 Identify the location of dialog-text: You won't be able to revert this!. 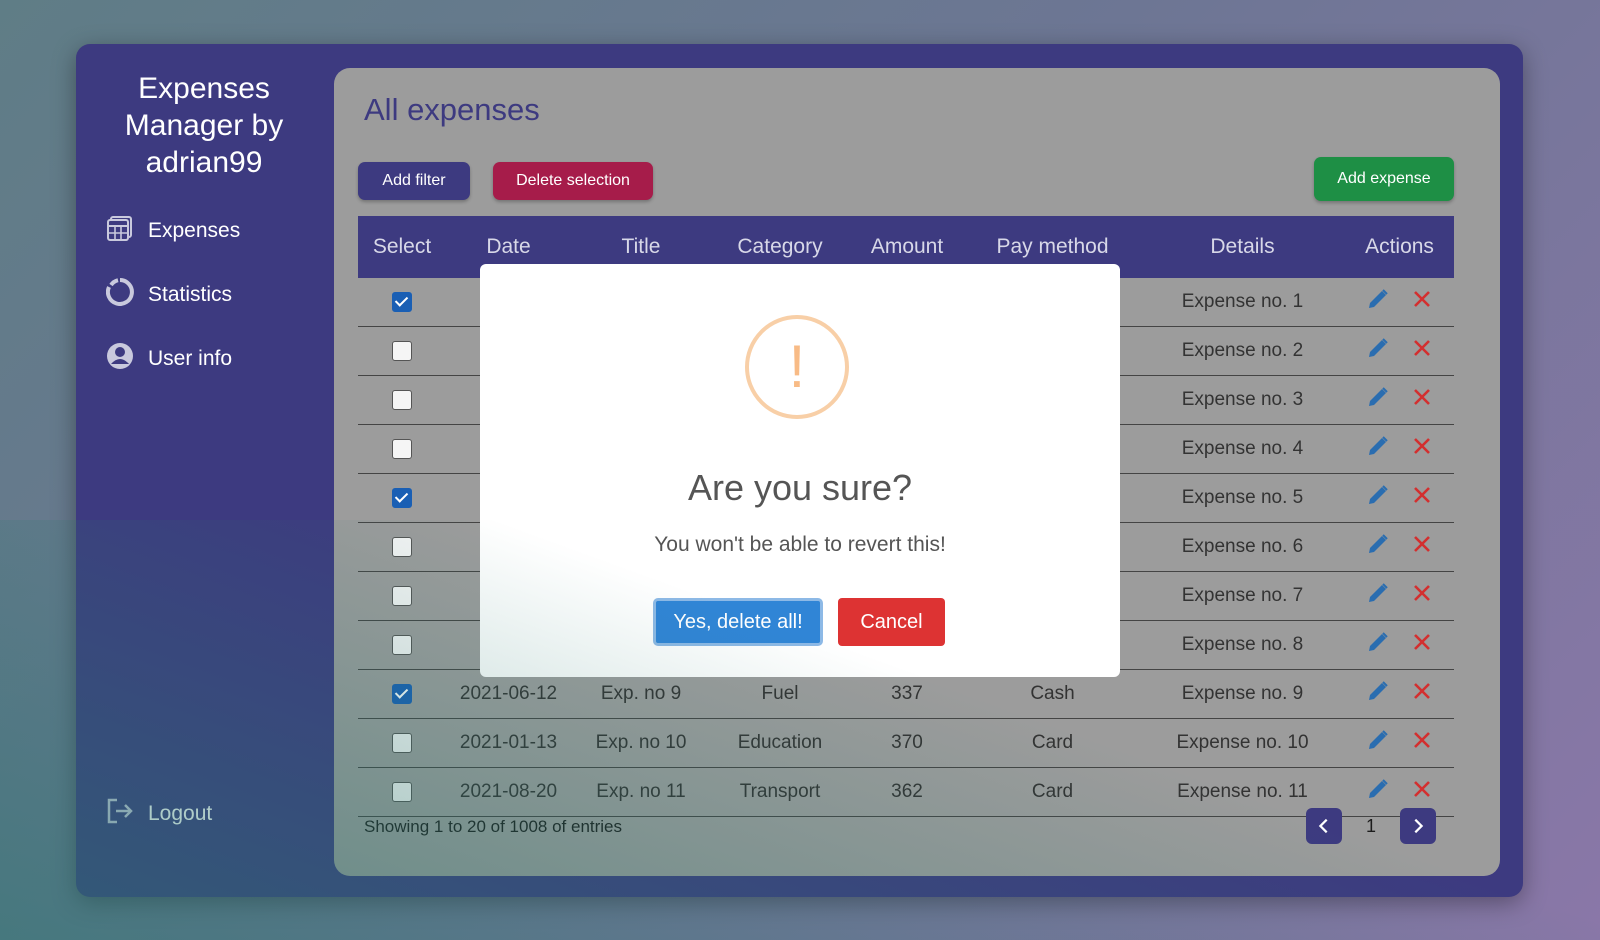
(800, 544).